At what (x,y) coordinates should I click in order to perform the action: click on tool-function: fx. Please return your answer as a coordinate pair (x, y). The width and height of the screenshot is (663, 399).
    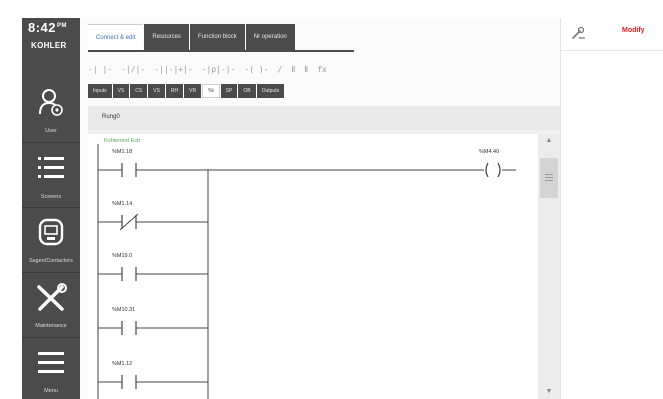
    Looking at the image, I should click on (322, 69).